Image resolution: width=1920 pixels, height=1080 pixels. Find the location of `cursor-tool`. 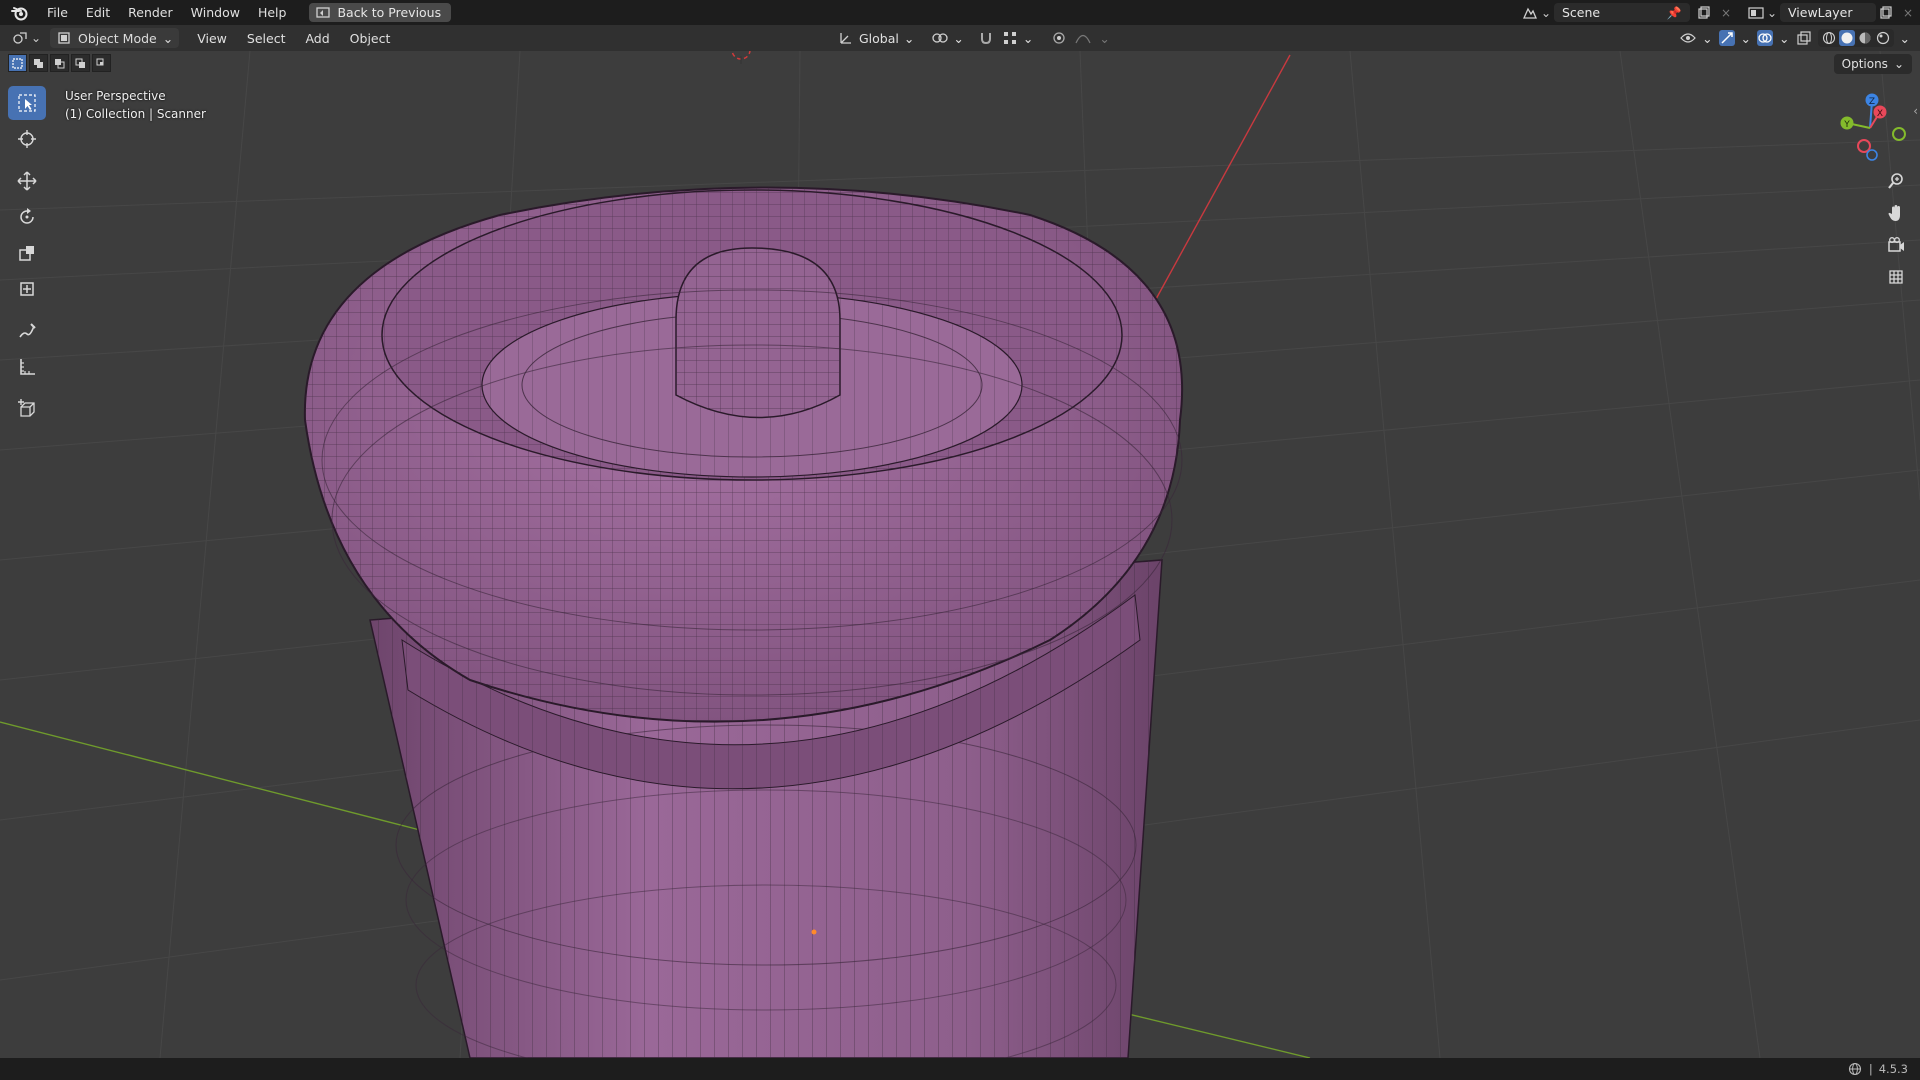

cursor-tool is located at coordinates (27, 139).